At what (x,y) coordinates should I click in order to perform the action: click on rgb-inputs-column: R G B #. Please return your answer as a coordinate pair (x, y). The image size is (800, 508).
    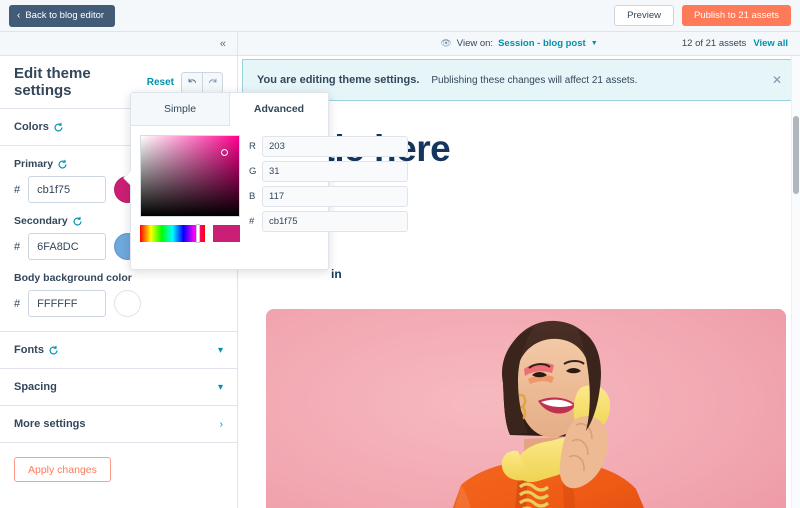
    Looking at the image, I should click on (328, 188).